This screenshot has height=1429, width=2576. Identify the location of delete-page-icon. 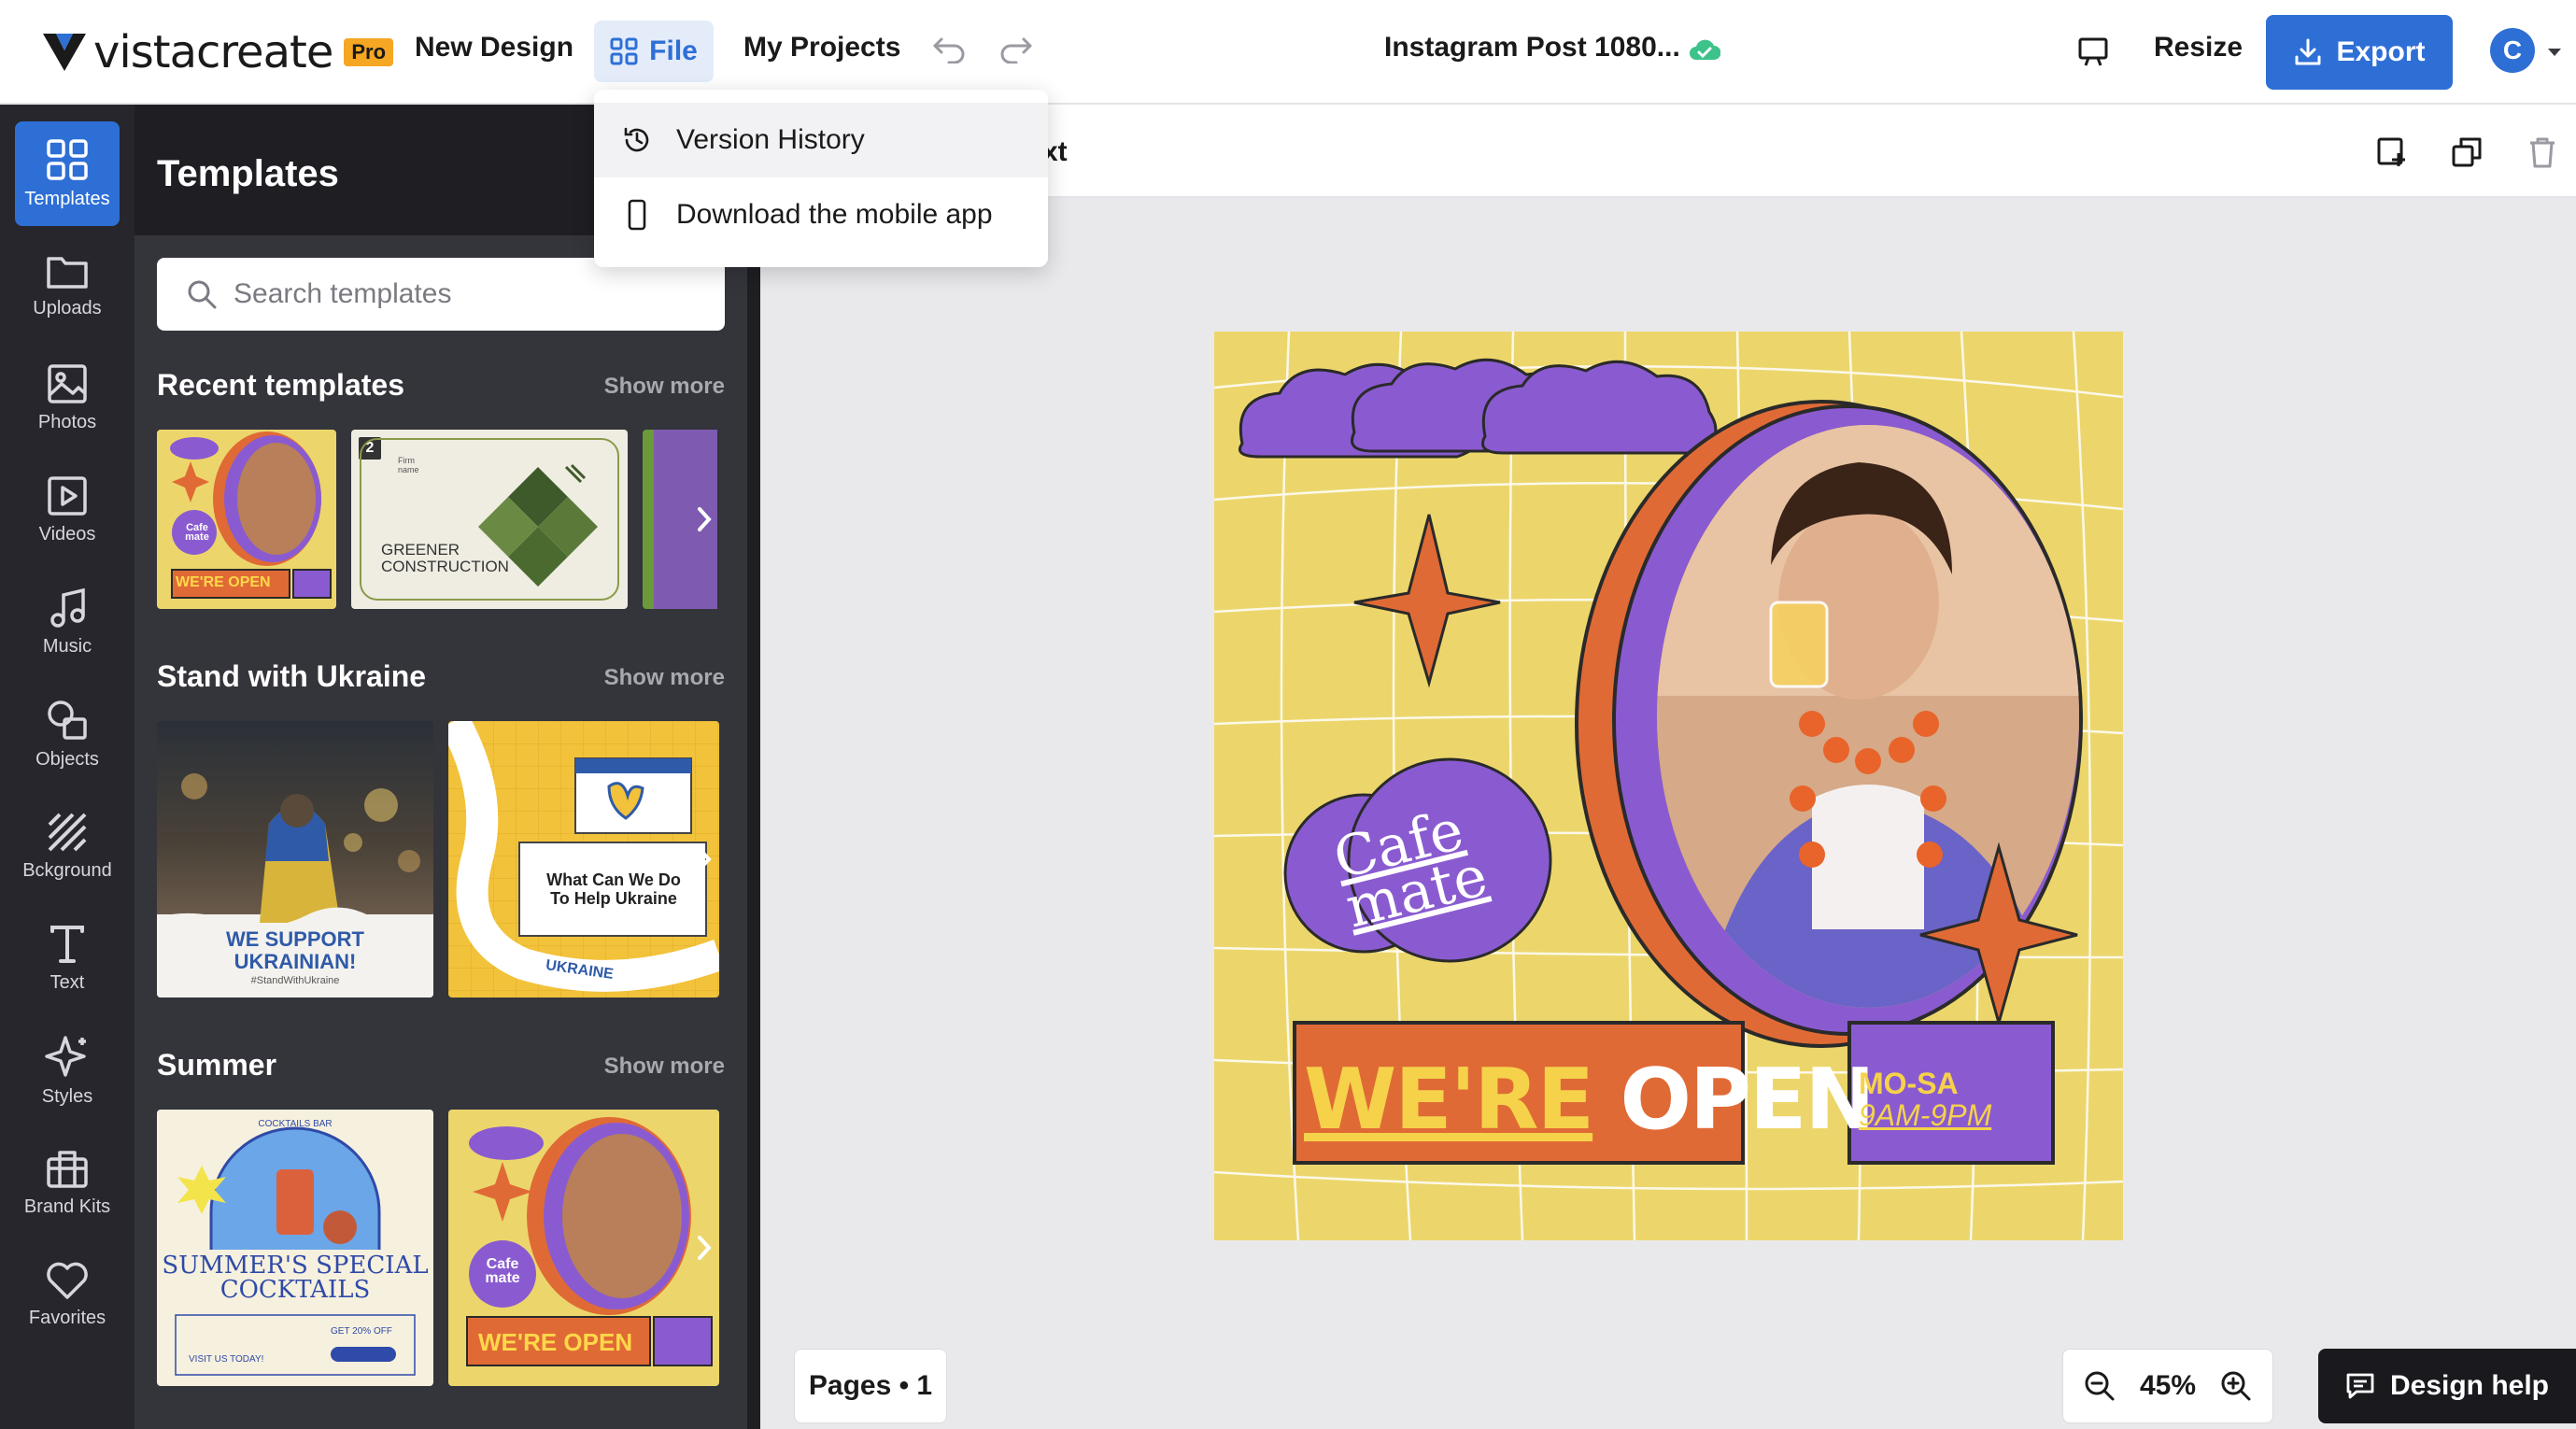
(2542, 152).